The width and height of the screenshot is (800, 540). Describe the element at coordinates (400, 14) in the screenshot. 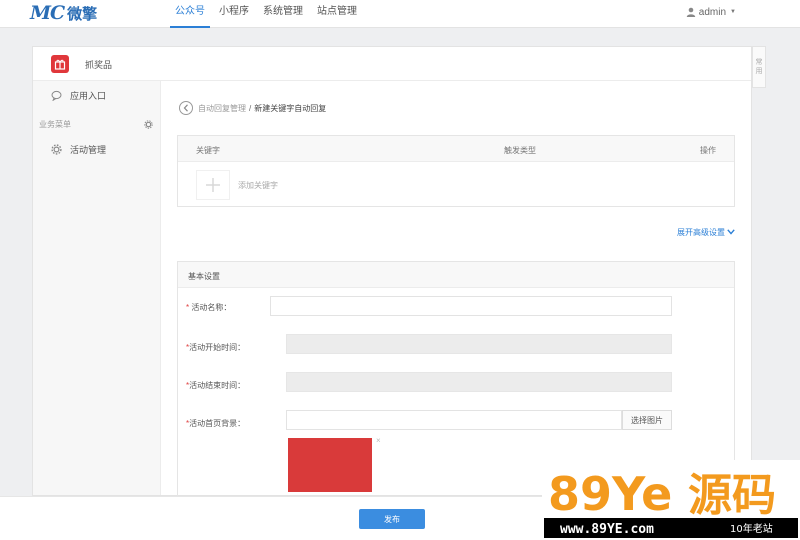

I see `top-bar: MC 微擎 公众号 小程序 系统管理 站点管理 admin ▼` at that location.